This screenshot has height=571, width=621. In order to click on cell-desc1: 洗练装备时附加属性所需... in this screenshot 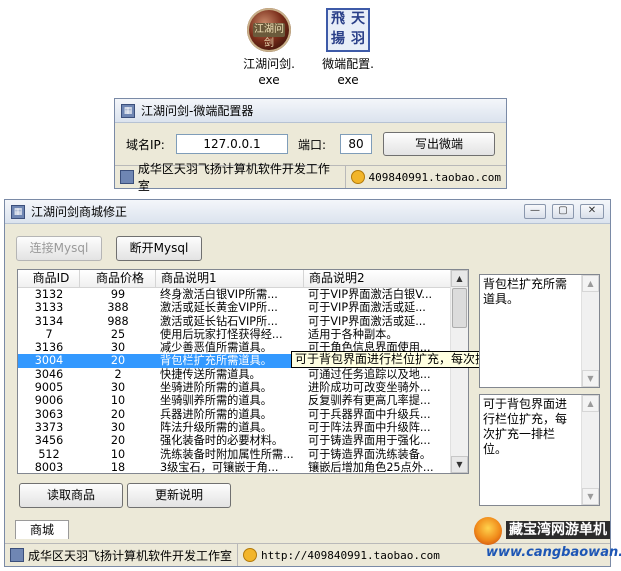, I will do `click(227, 454)`.